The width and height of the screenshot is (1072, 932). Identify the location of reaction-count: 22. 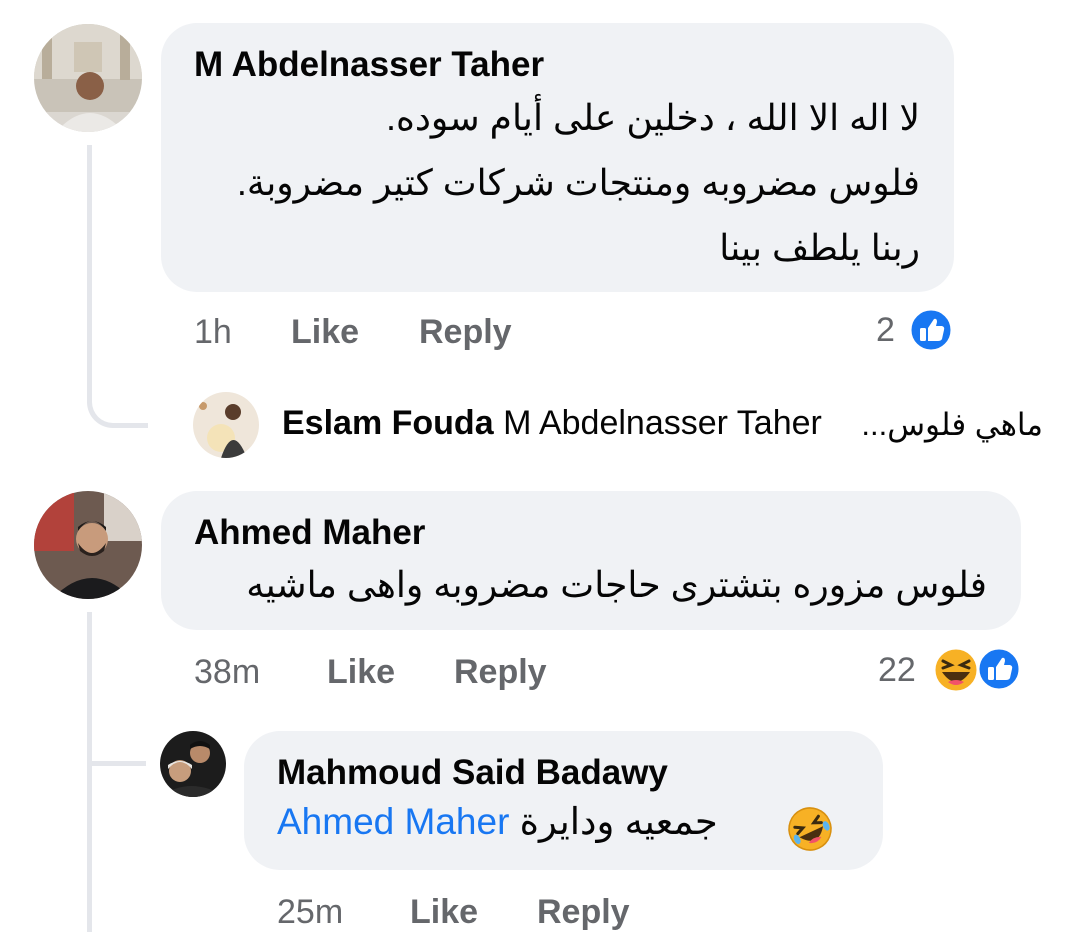
(897, 670).